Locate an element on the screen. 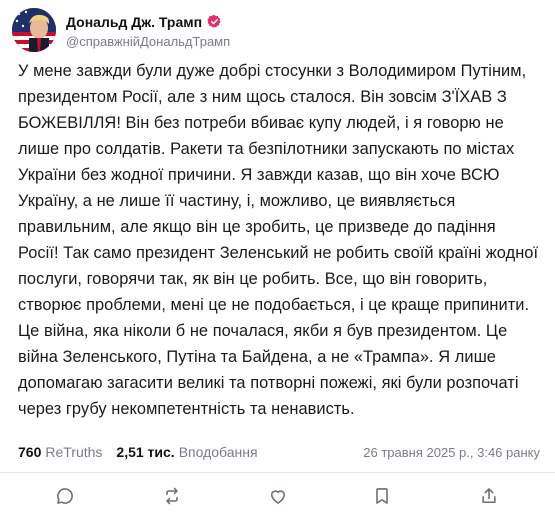 Image resolution: width=555 pixels, height=520 pixels. like-button is located at coordinates (278, 496).